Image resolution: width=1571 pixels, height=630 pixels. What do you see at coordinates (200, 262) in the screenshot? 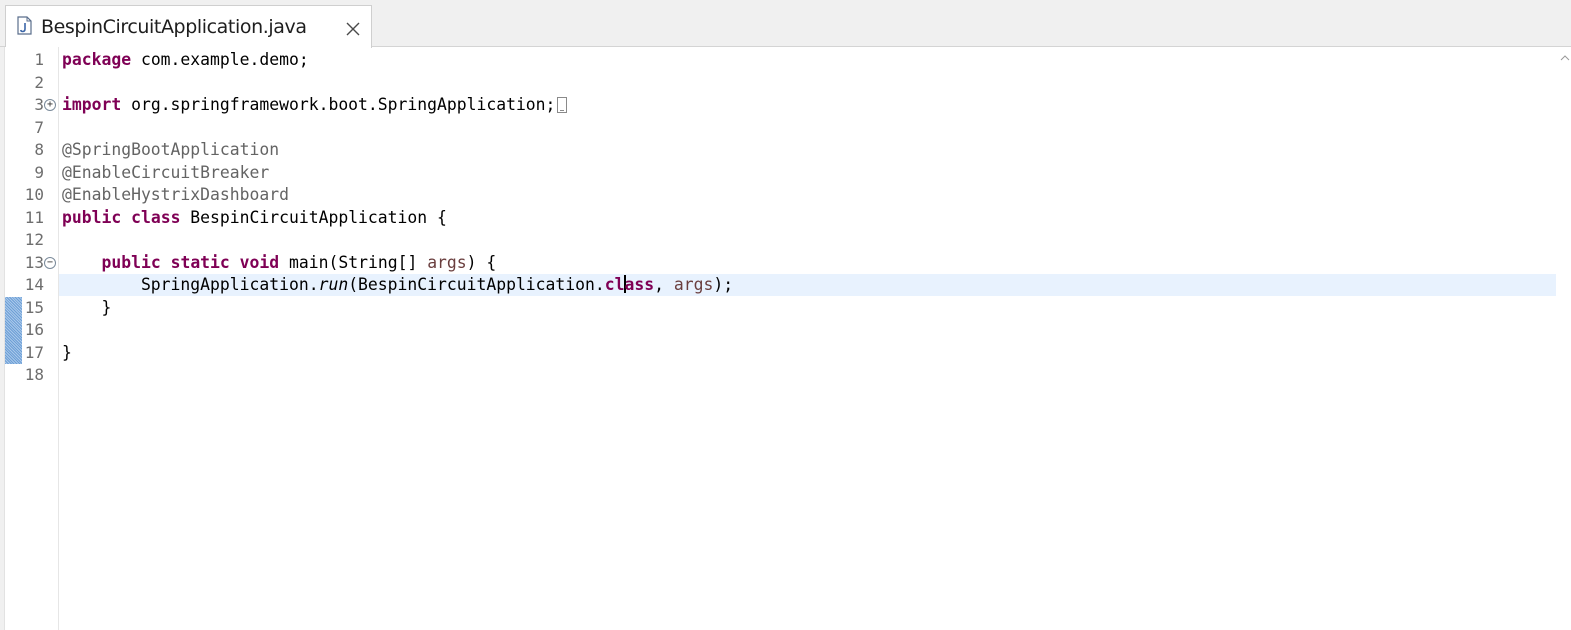
I see `keyword-token: static` at bounding box center [200, 262].